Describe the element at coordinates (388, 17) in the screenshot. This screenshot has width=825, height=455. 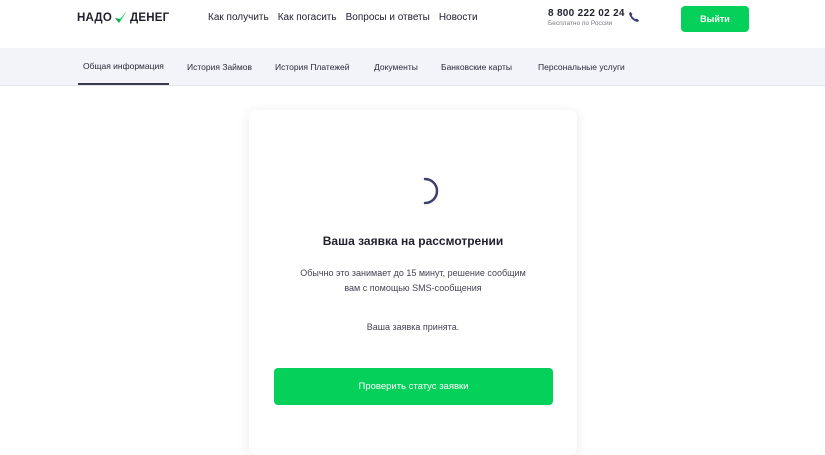
I see `nav-faq: Вопросы и ответы` at that location.